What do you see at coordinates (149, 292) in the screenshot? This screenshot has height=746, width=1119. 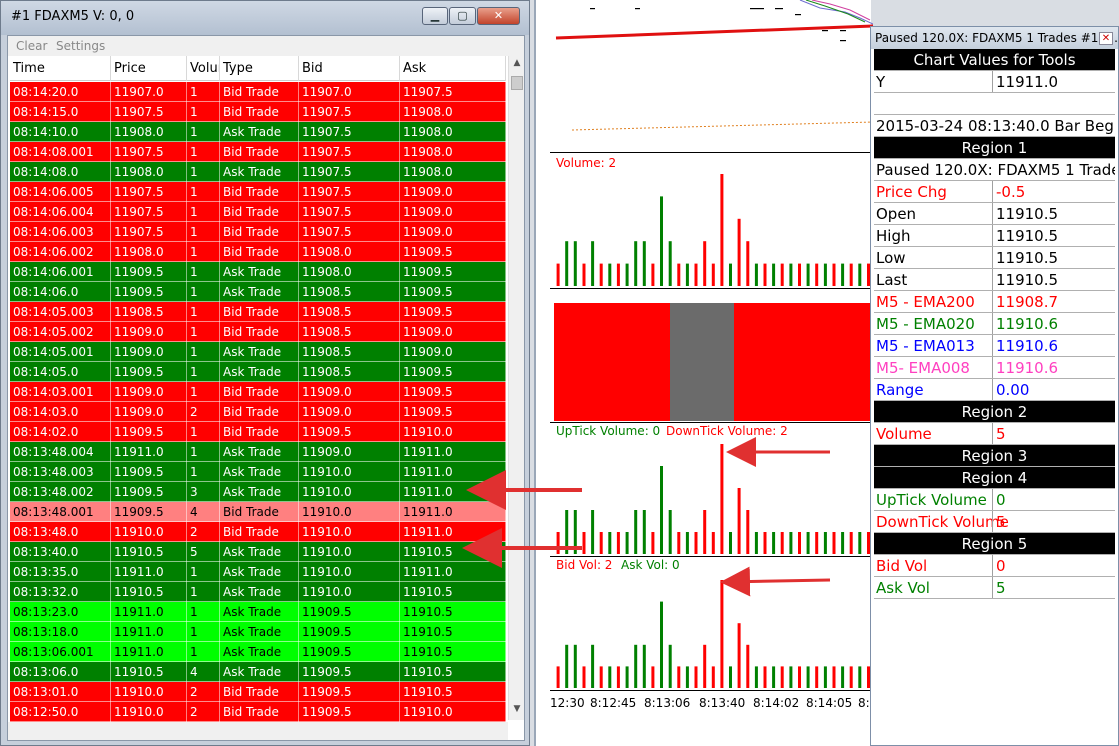 I see `cell-price: 11909.5` at bounding box center [149, 292].